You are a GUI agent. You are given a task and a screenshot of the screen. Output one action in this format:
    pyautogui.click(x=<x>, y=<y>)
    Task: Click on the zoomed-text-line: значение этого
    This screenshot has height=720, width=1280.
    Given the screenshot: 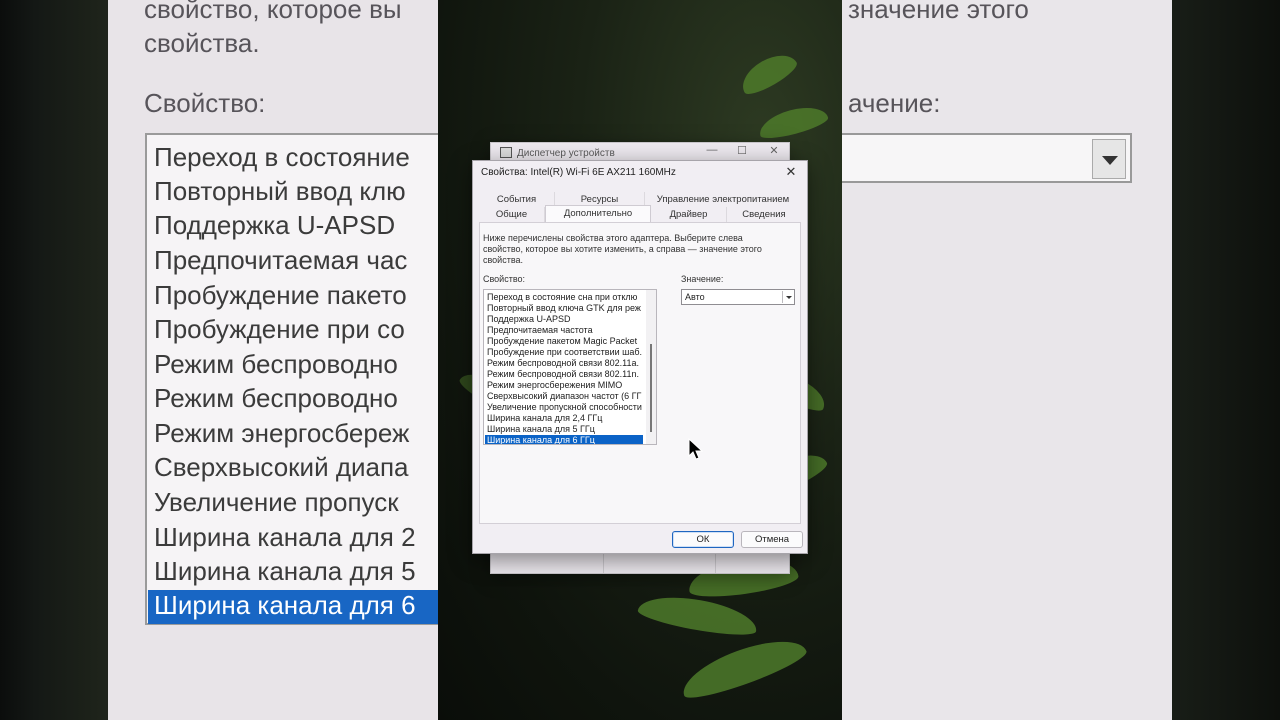 What is the action you would take?
    pyautogui.click(x=938, y=12)
    